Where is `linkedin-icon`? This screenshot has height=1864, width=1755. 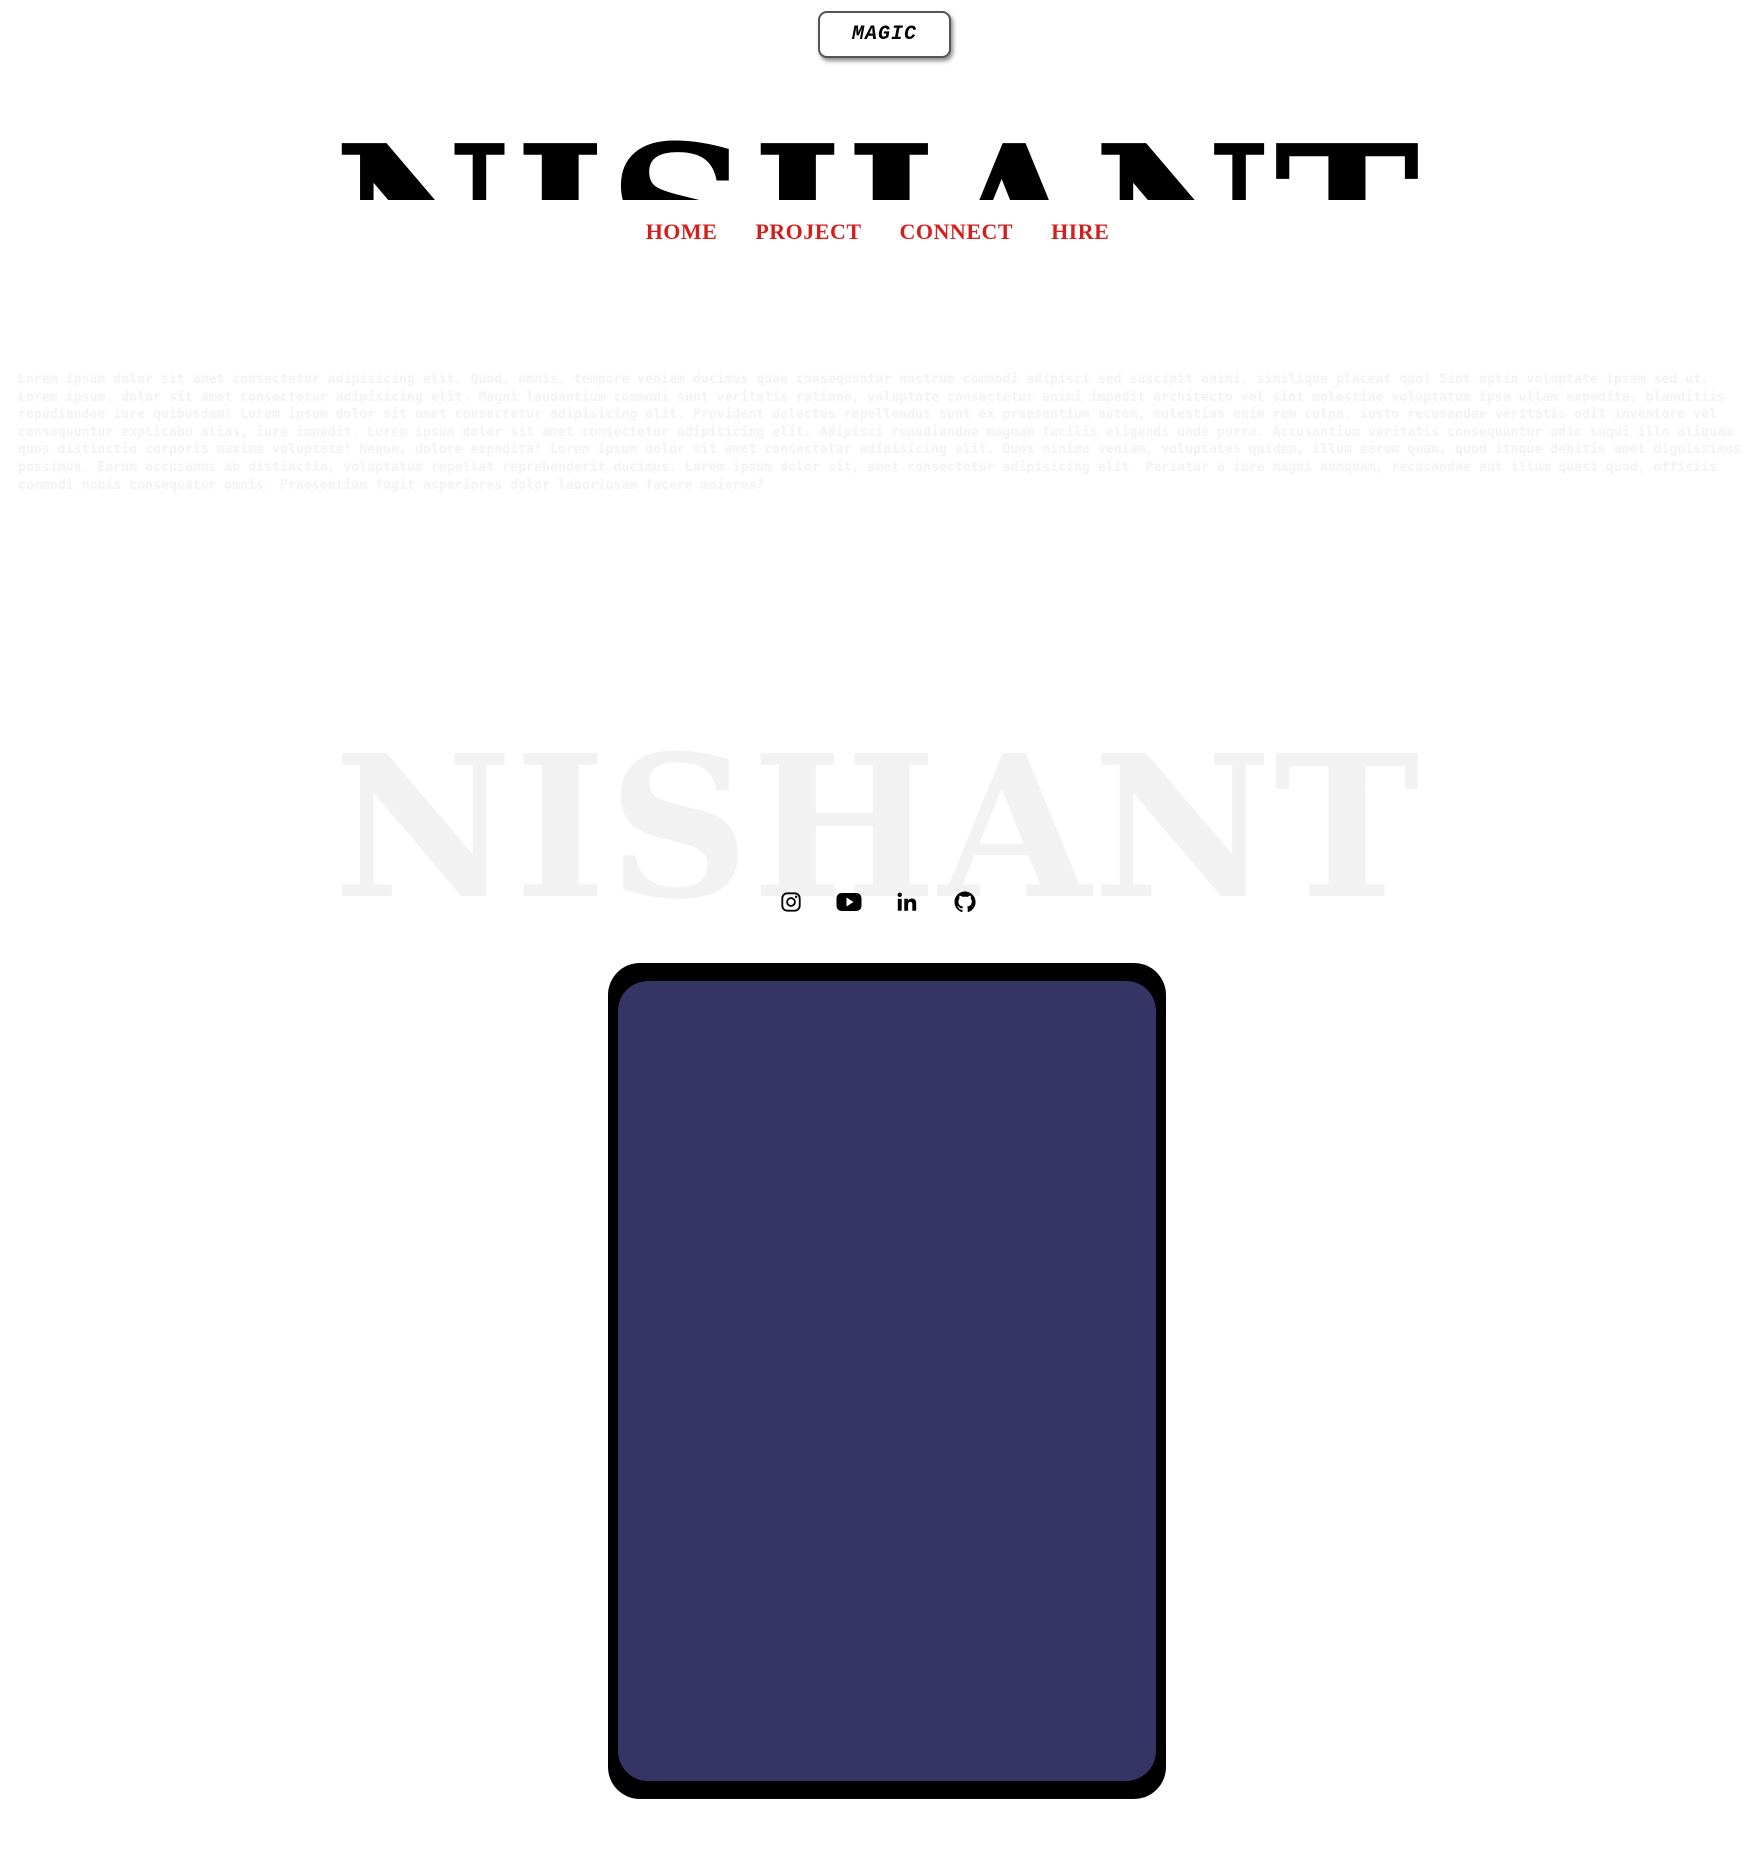 linkedin-icon is located at coordinates (906, 901).